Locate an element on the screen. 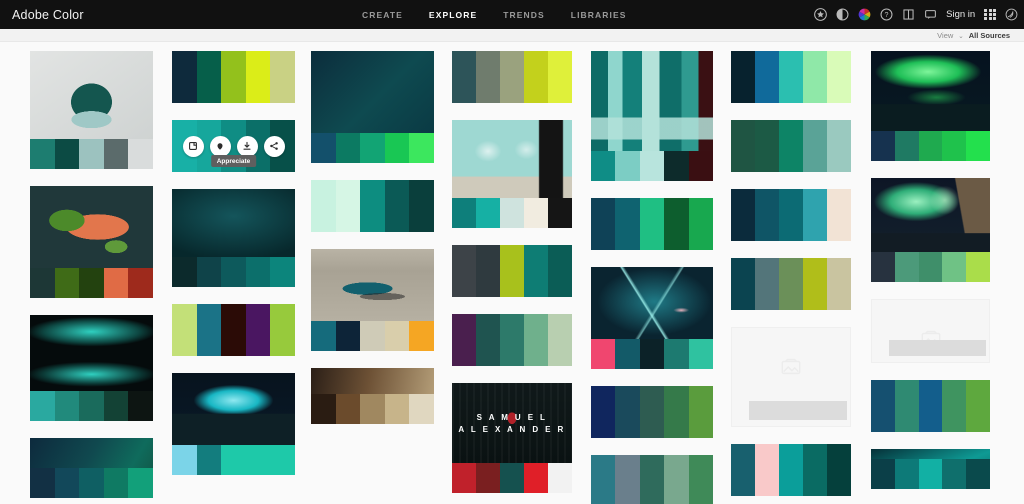 The height and width of the screenshot is (504, 1024). teal-bokeh-photo is located at coordinates (91, 368).